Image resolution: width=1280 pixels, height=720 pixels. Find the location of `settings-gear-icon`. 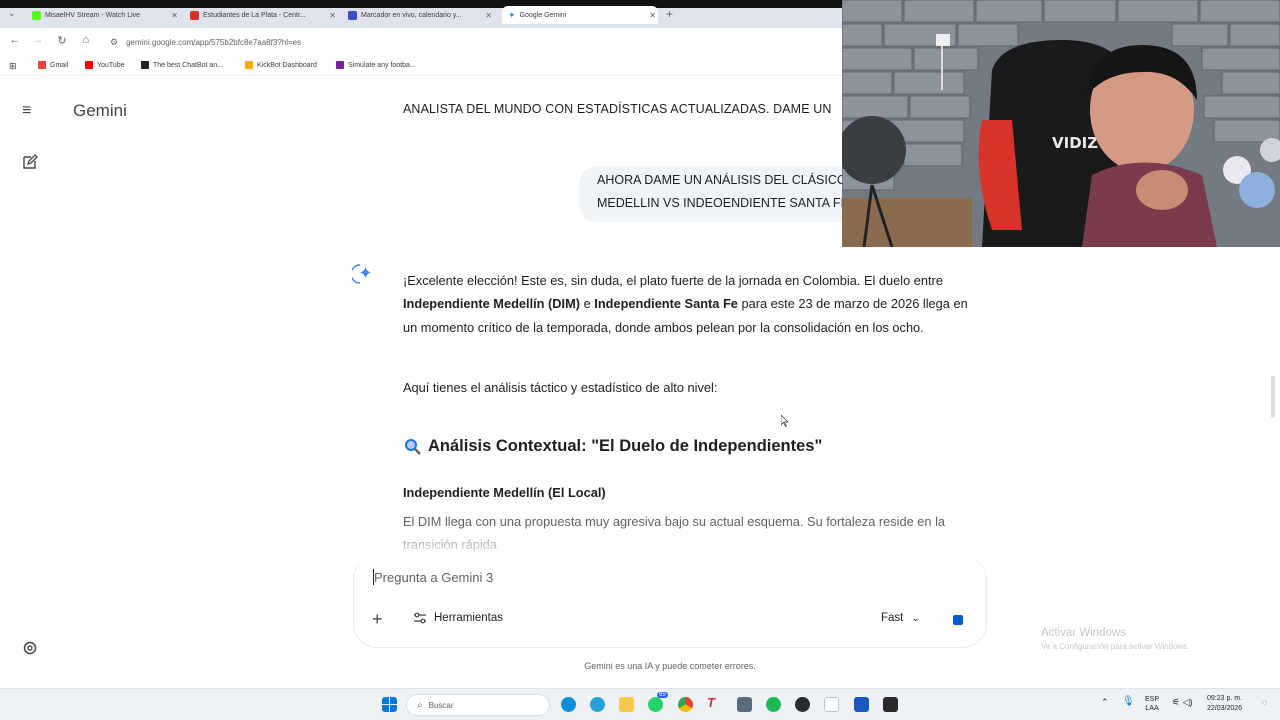

settings-gear-icon is located at coordinates (30, 648).